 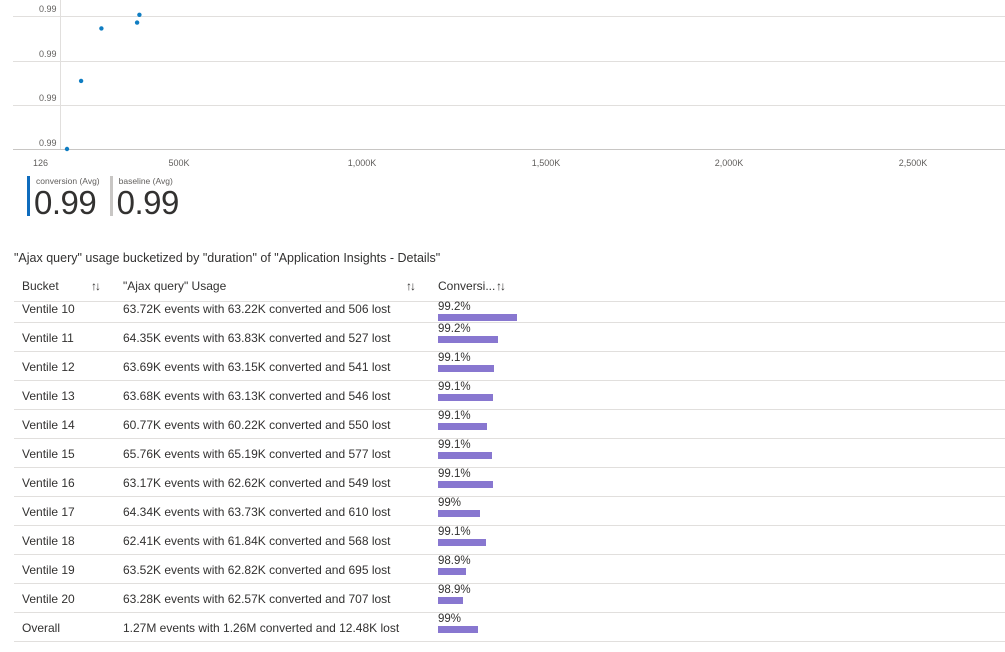 I want to click on cell-bucket: Ventile 18, so click(x=48, y=541).